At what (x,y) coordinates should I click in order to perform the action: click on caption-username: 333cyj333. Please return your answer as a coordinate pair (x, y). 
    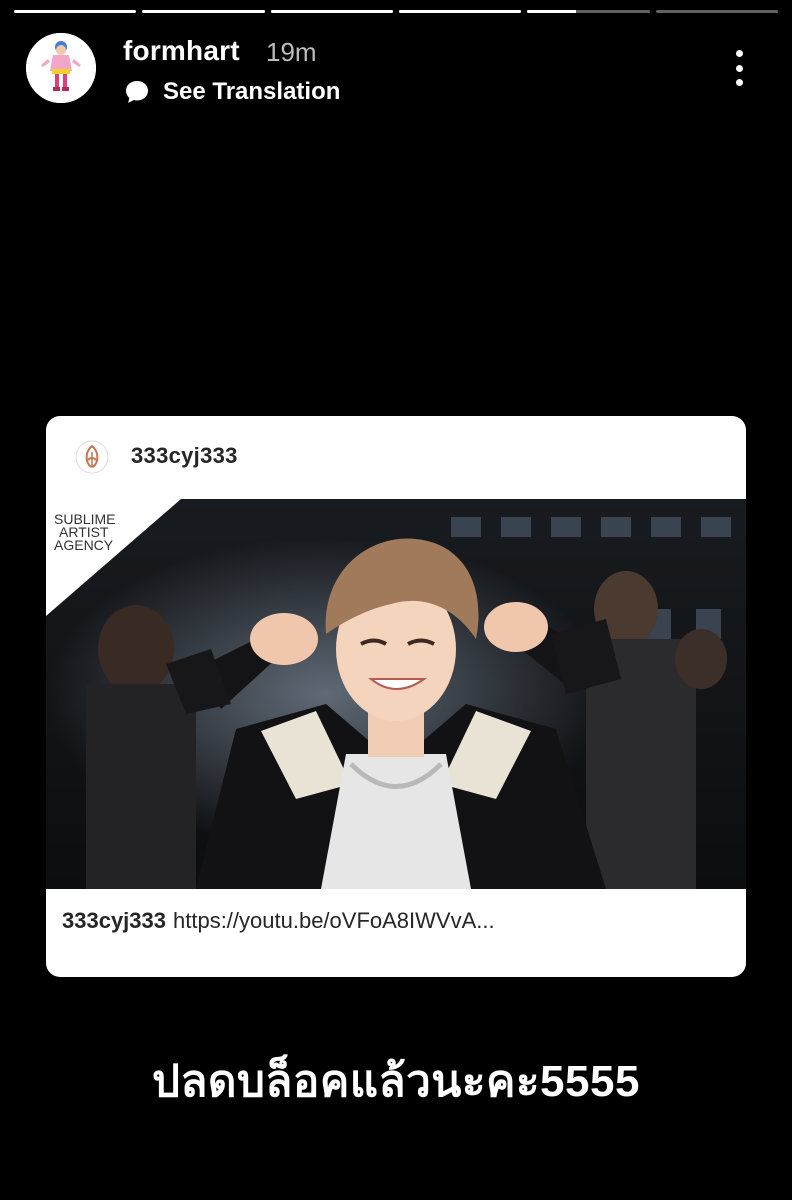
    Looking at the image, I should click on (114, 920).